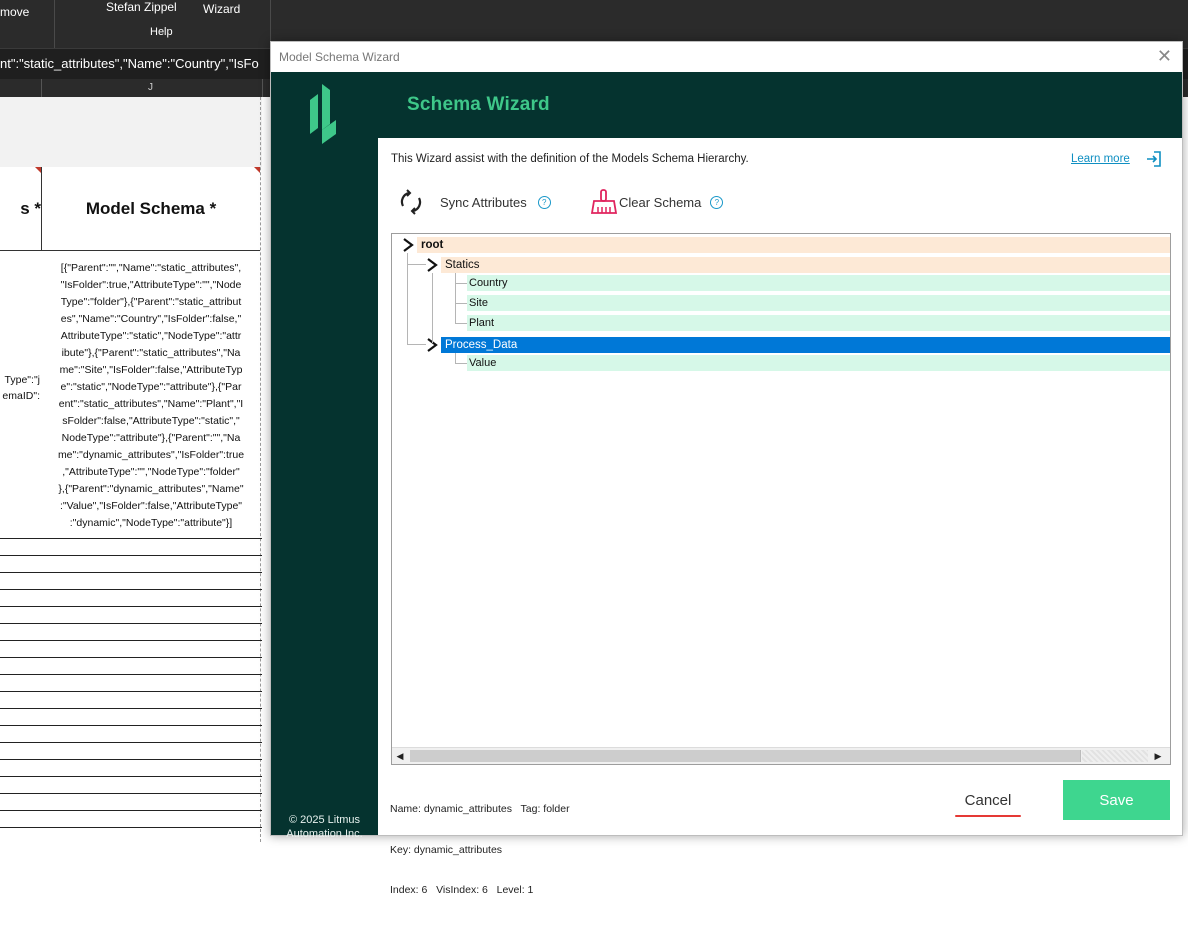 This screenshot has height=925, width=1188. I want to click on tree-node-process-data: Process_Data, so click(781, 345).